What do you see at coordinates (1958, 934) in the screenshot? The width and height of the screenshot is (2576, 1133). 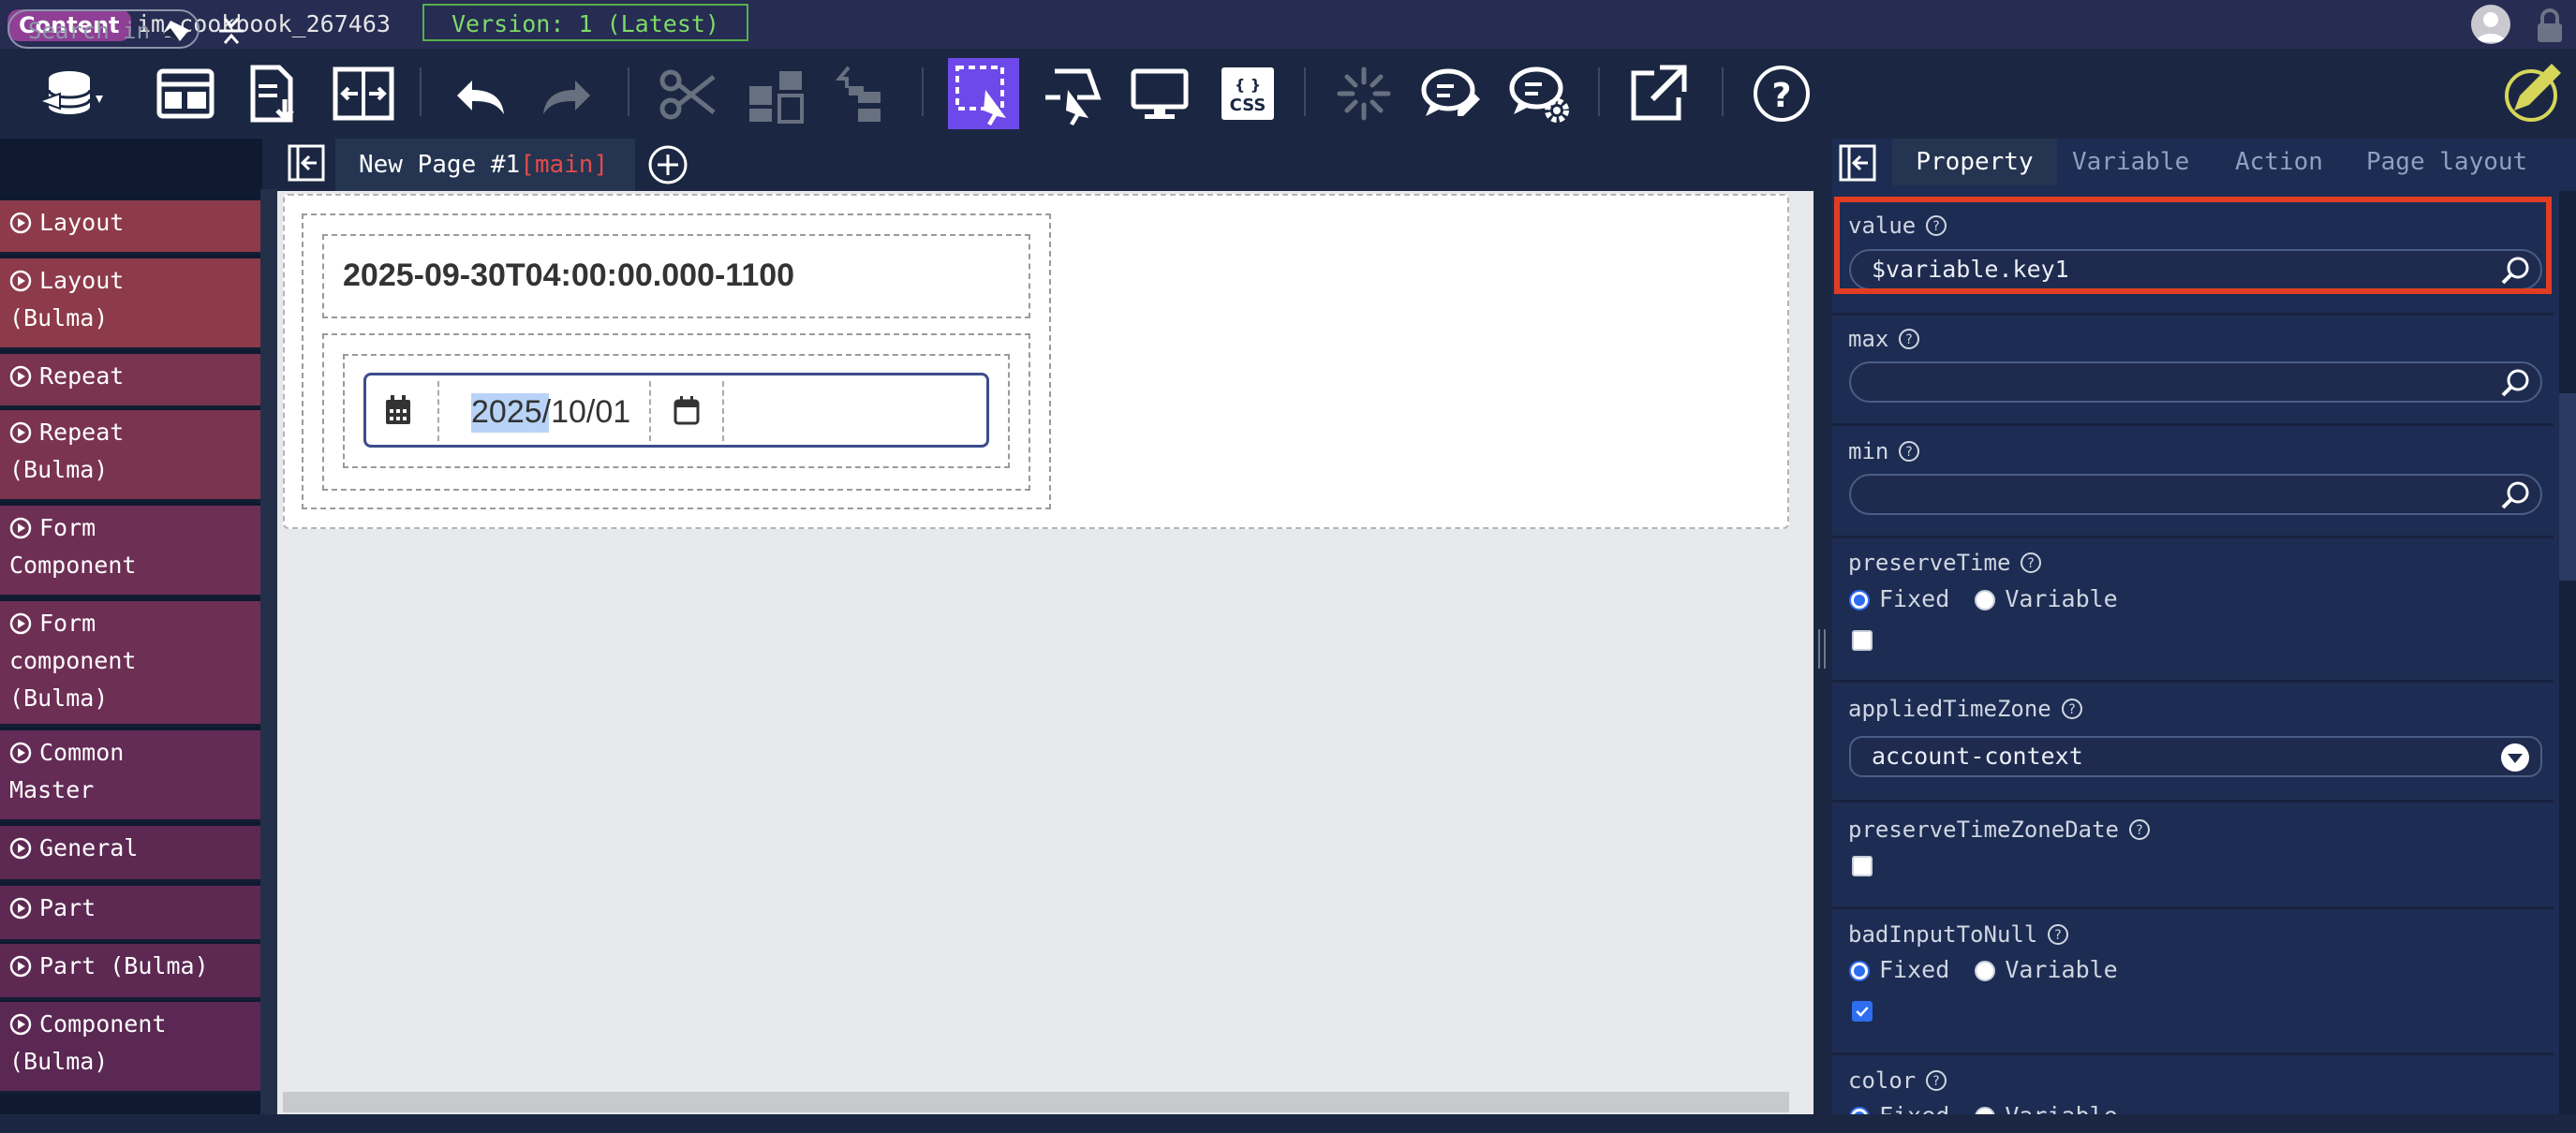 I see `badInputToNull-label: badInputToNull?` at bounding box center [1958, 934].